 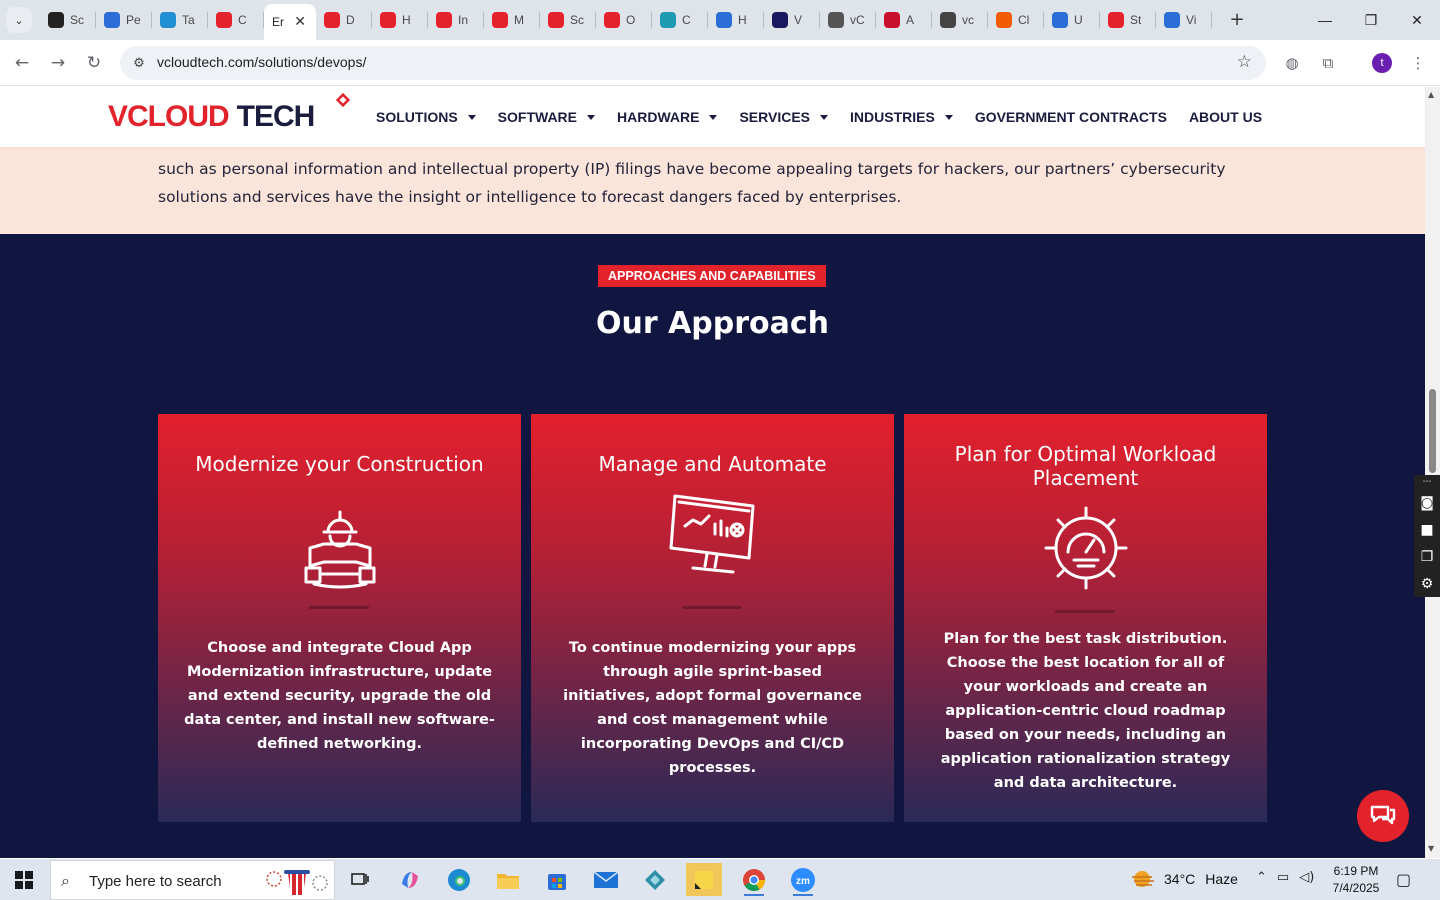 I want to click on scrollbar-thumb, so click(x=1432, y=431).